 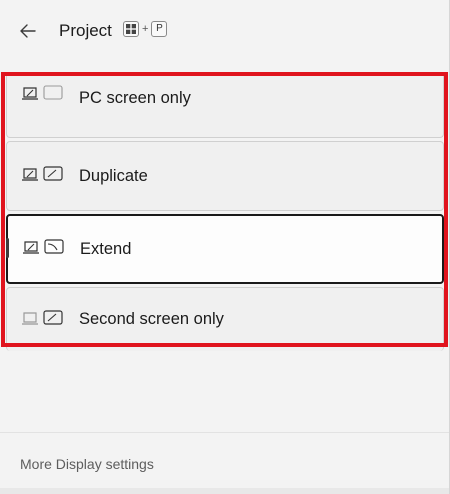 I want to click on windows-logo-icon, so click(x=131, y=29).